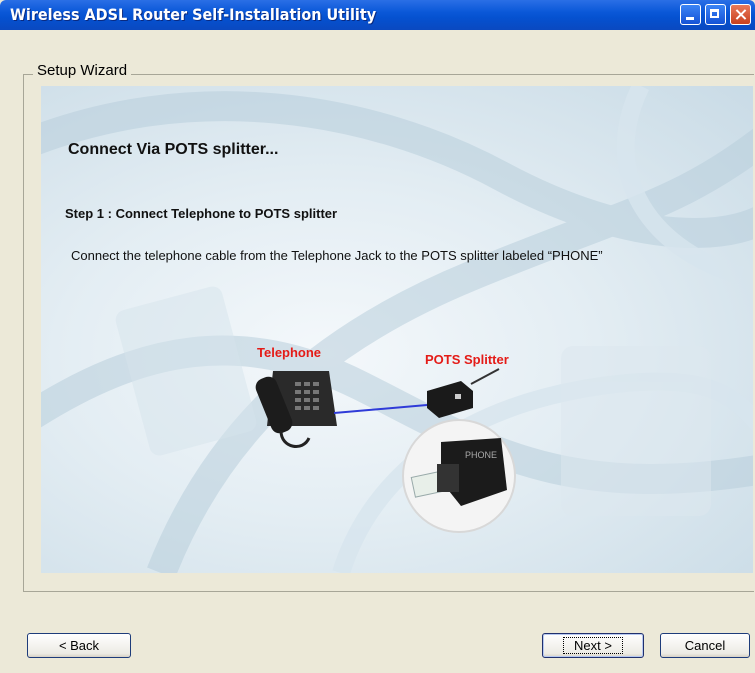 The height and width of the screenshot is (673, 755). I want to click on pots-splitter-icon, so click(463, 393).